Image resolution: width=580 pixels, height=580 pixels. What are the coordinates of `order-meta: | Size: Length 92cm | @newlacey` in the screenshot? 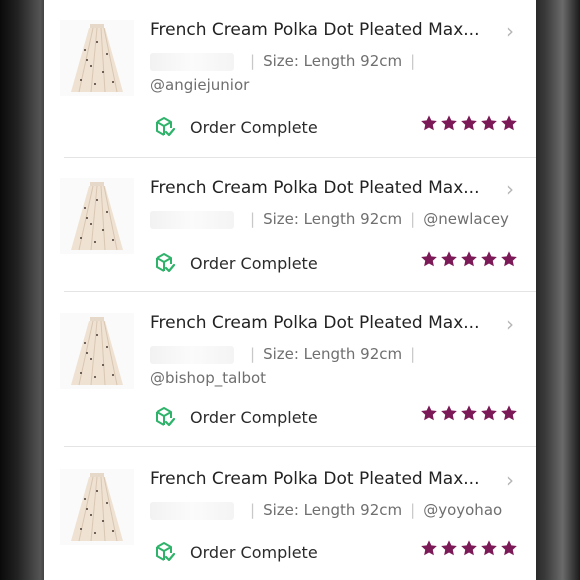 It's located at (340, 221).